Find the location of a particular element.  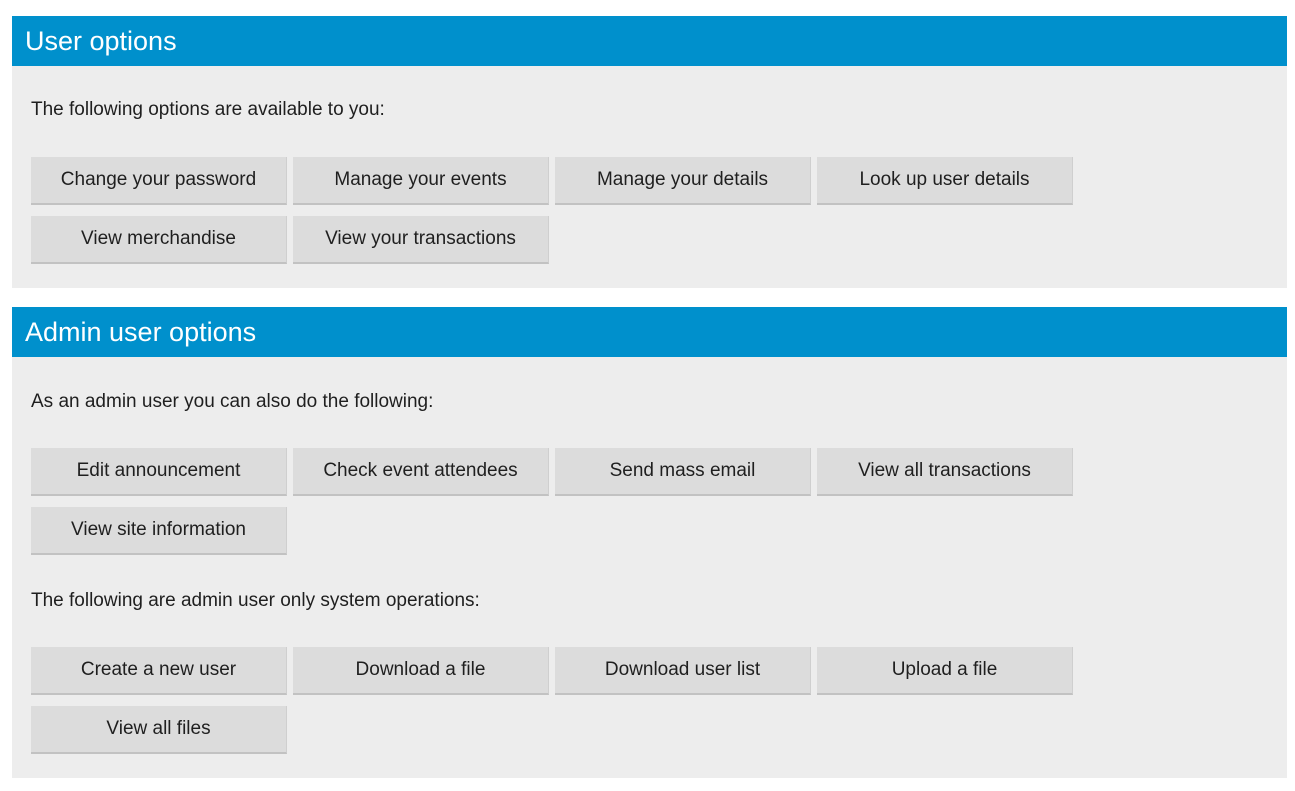

upload-file-button: Upload a file is located at coordinates (945, 671).